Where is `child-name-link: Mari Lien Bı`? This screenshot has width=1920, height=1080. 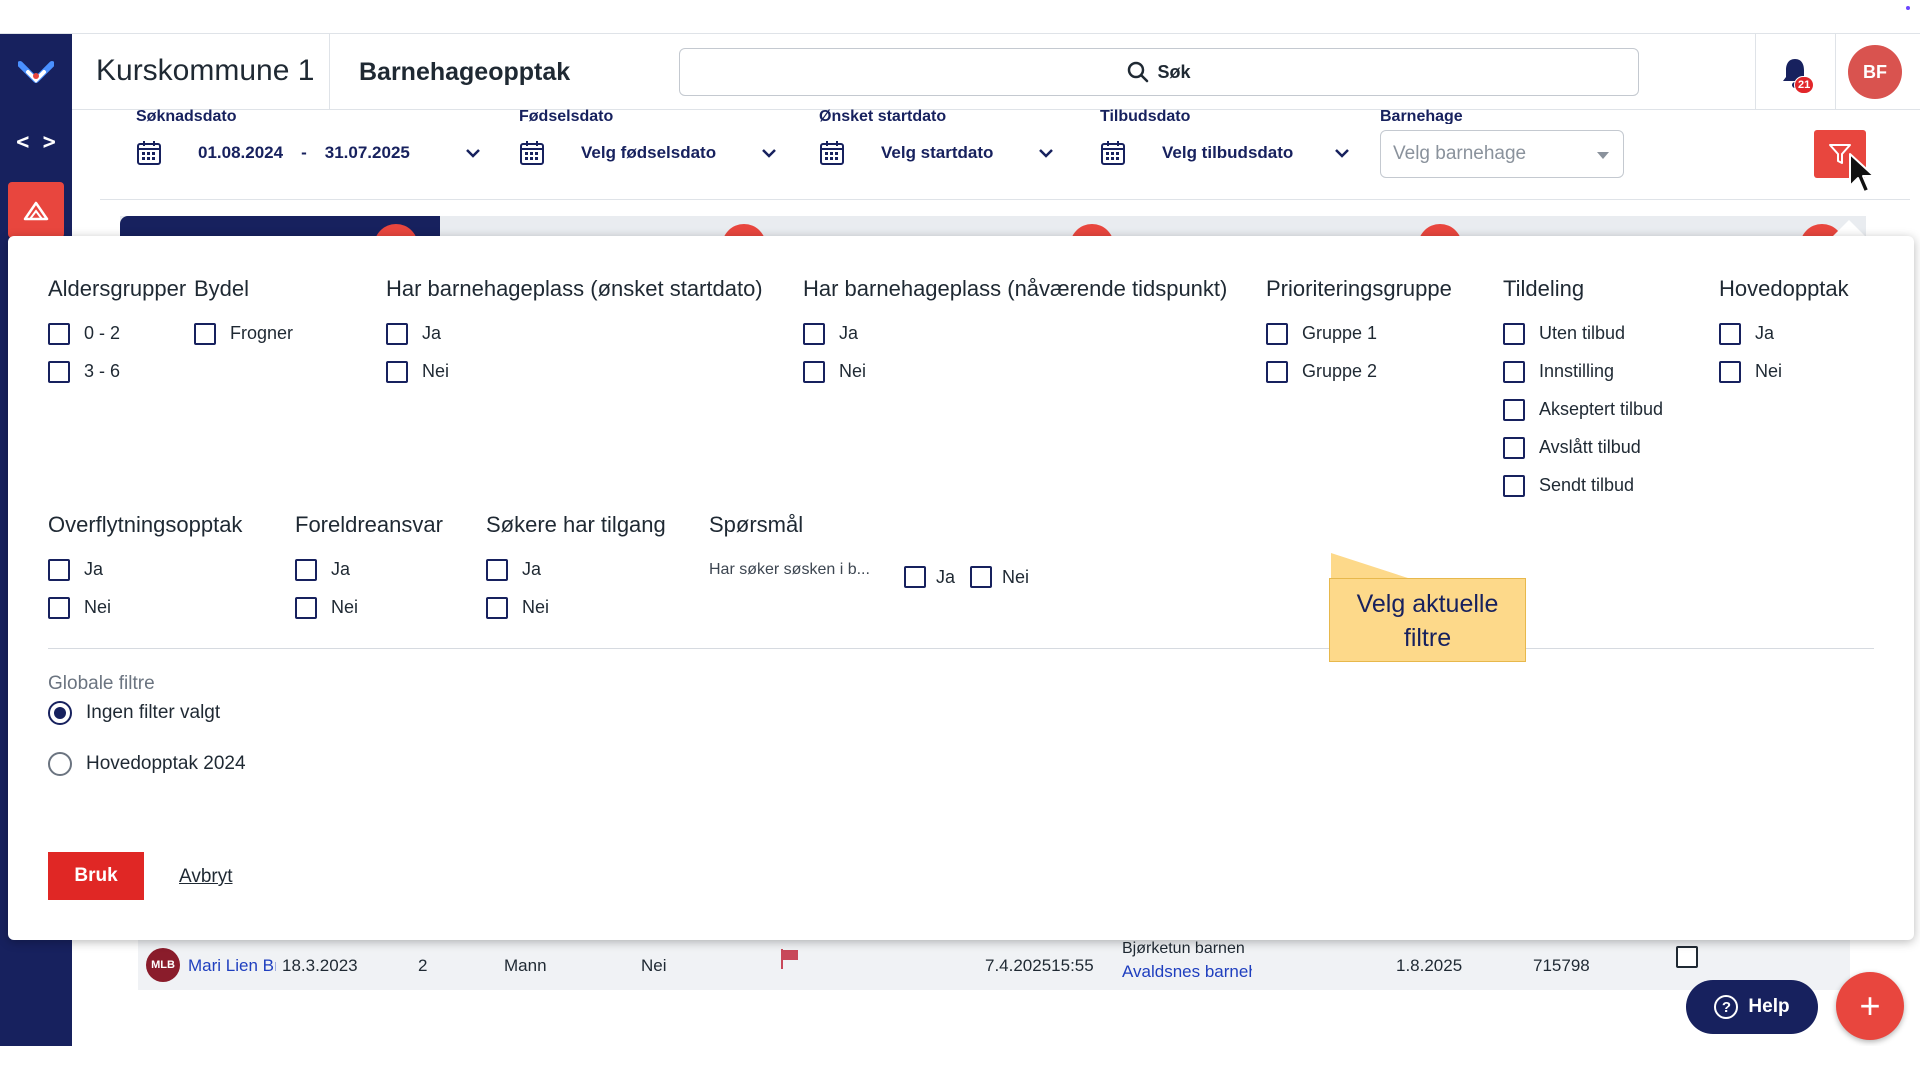 child-name-link: Mari Lien Bı is located at coordinates (232, 966).